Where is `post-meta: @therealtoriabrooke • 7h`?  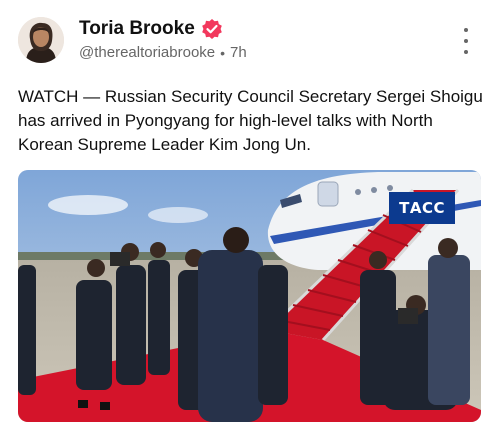 post-meta: @therealtoriabrooke • 7h is located at coordinates (163, 52).